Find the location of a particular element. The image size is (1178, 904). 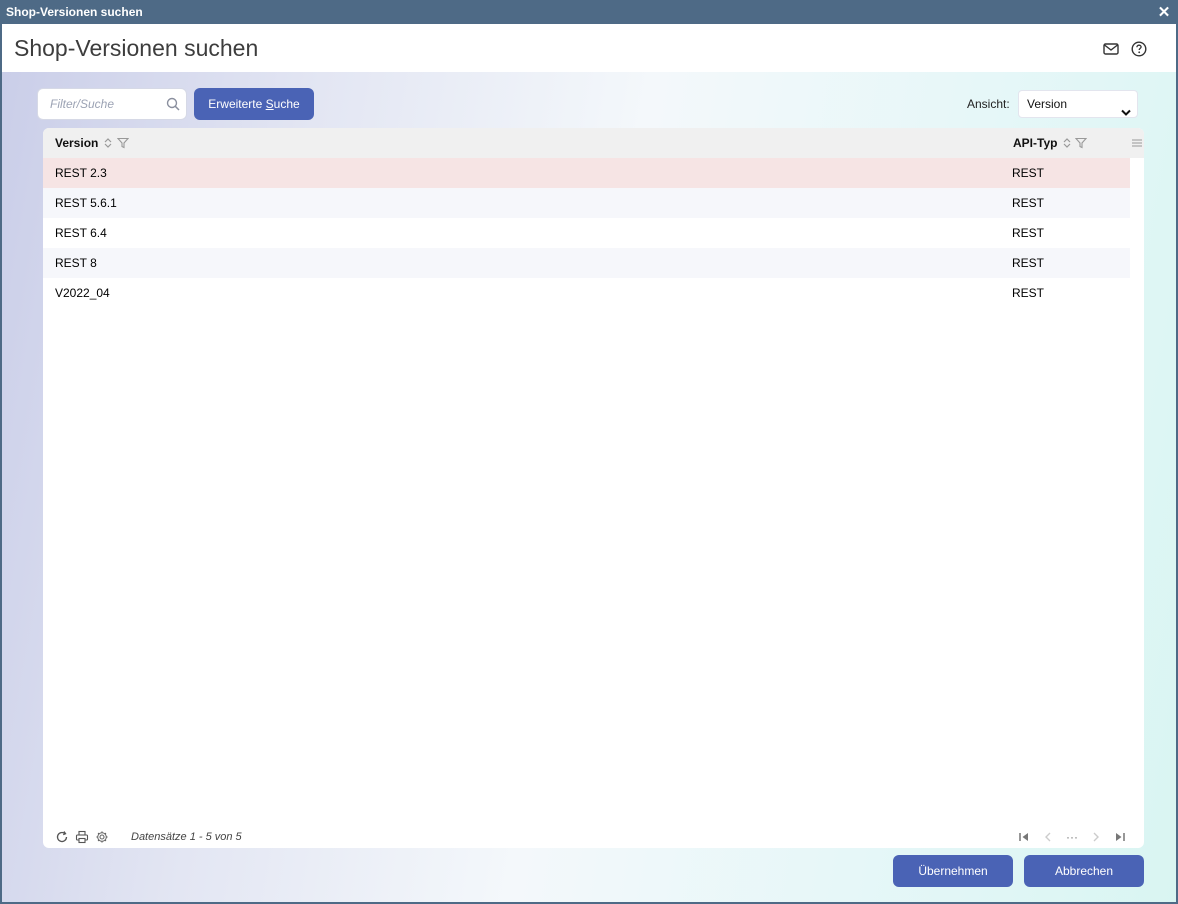

close-icon: ✕ is located at coordinates (1164, 12).